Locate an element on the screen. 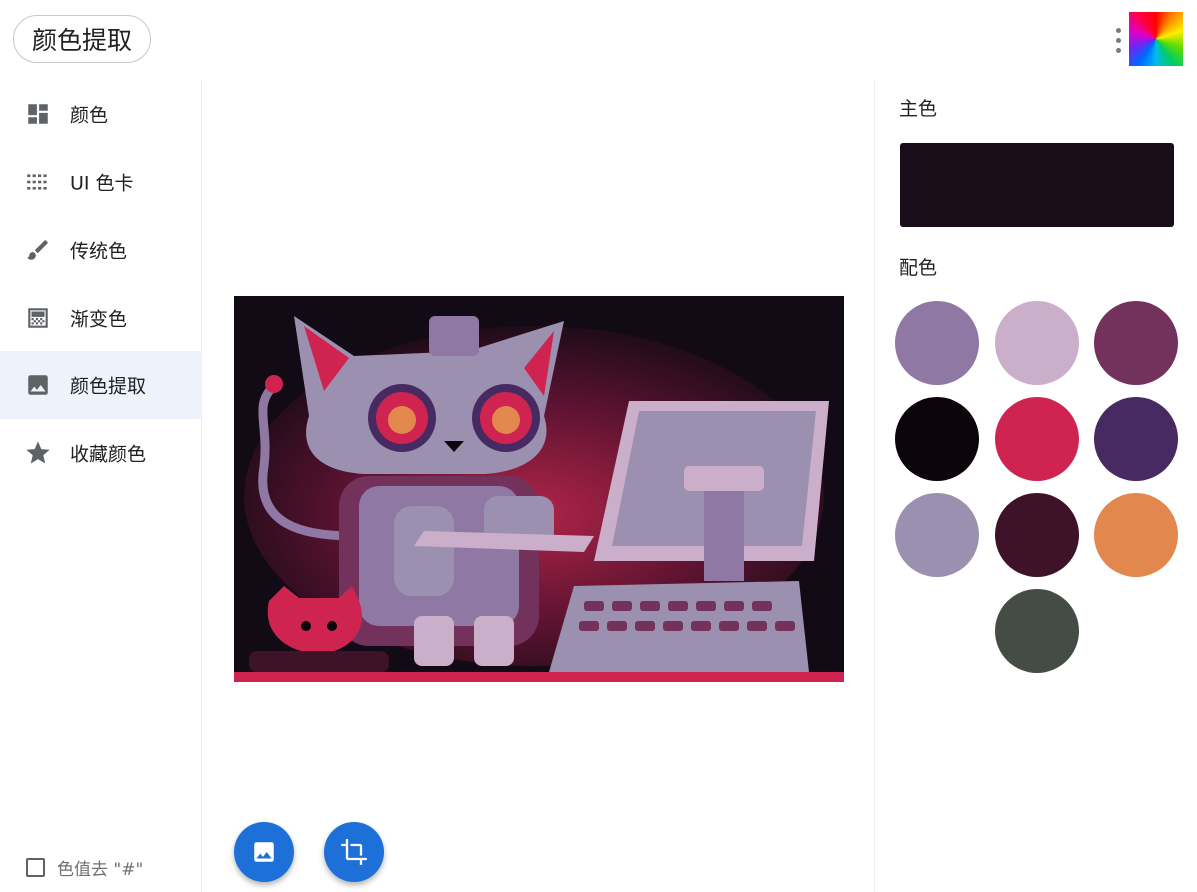 The image size is (1197, 892). sidebar-item-label: 渐变色 is located at coordinates (99, 319).